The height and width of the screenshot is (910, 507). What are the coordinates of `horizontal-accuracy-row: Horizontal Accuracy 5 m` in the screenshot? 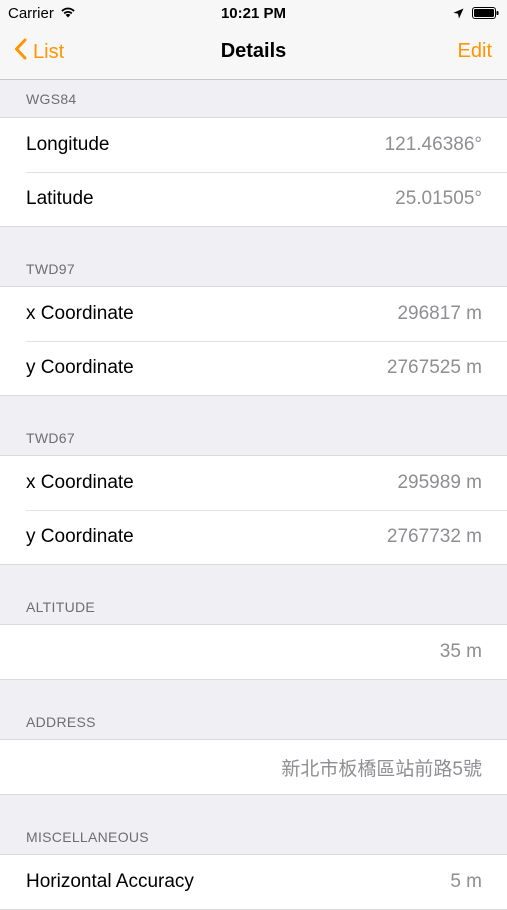 It's located at (253, 882).